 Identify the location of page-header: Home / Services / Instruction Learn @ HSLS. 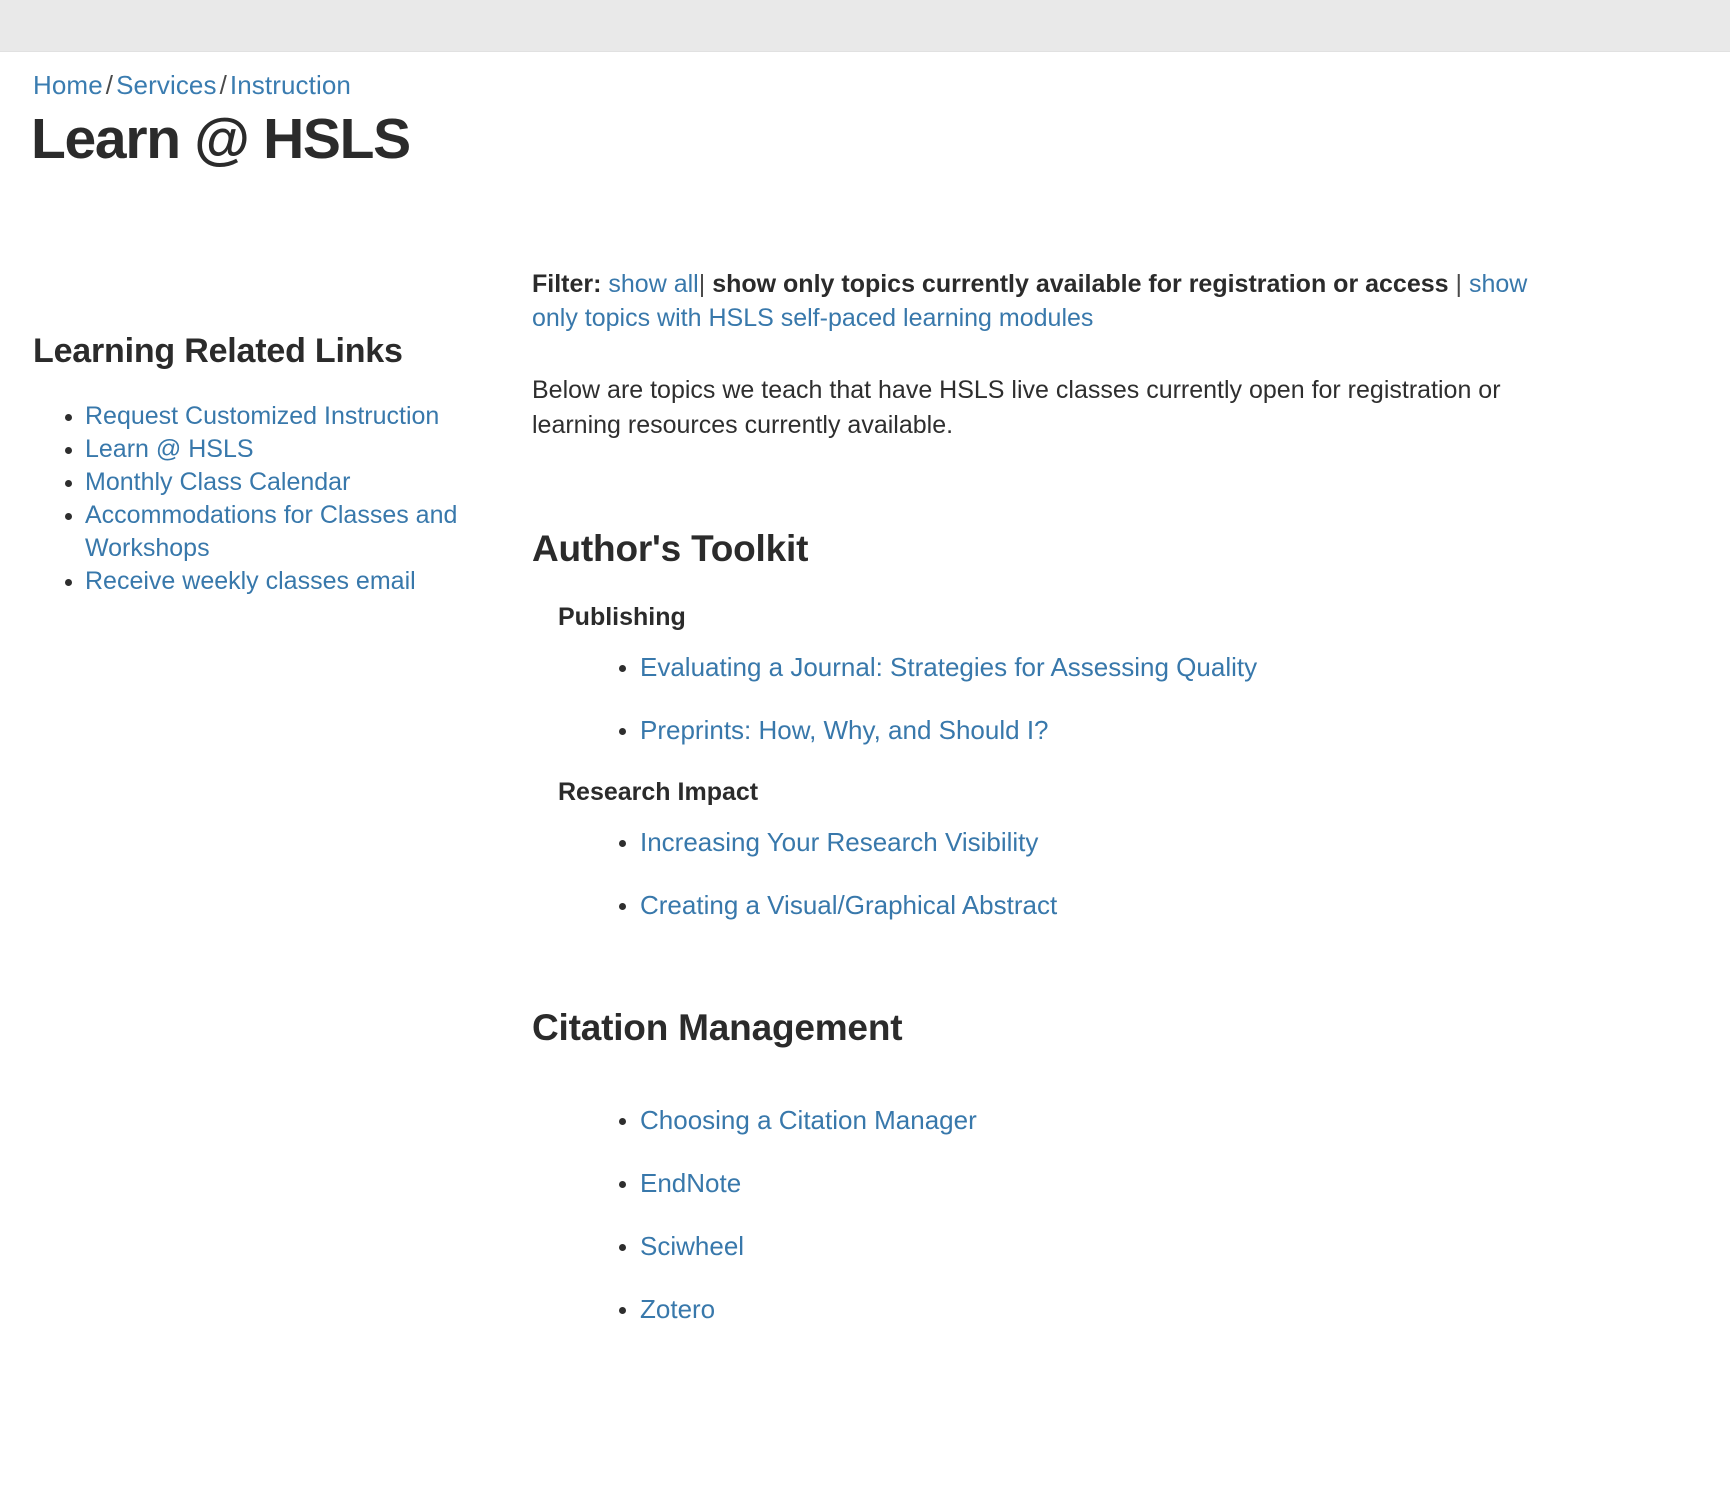
(865, 112).